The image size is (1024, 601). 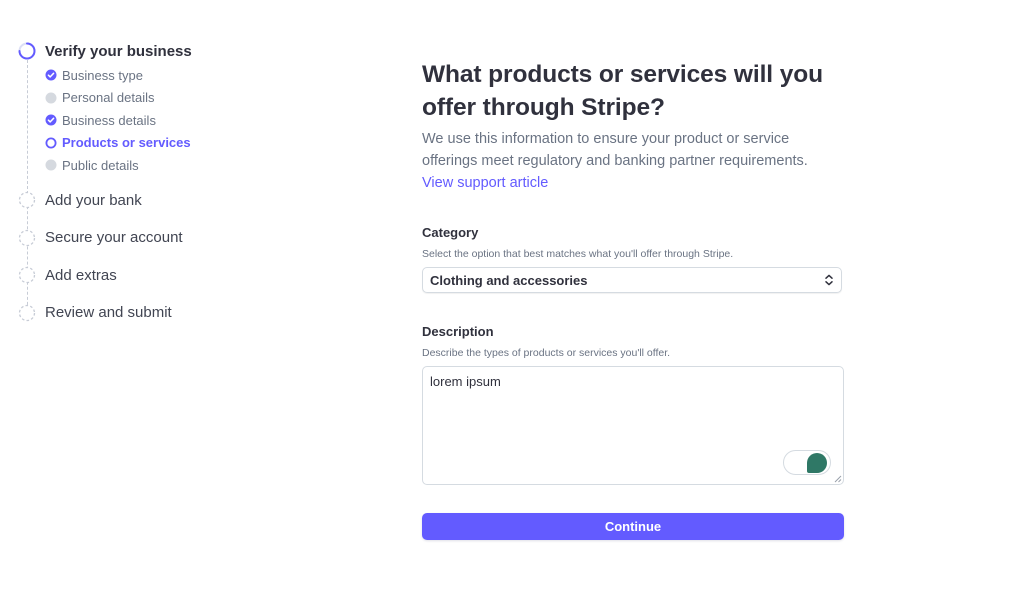 What do you see at coordinates (109, 120) in the screenshot?
I see `substep-label: Business details` at bounding box center [109, 120].